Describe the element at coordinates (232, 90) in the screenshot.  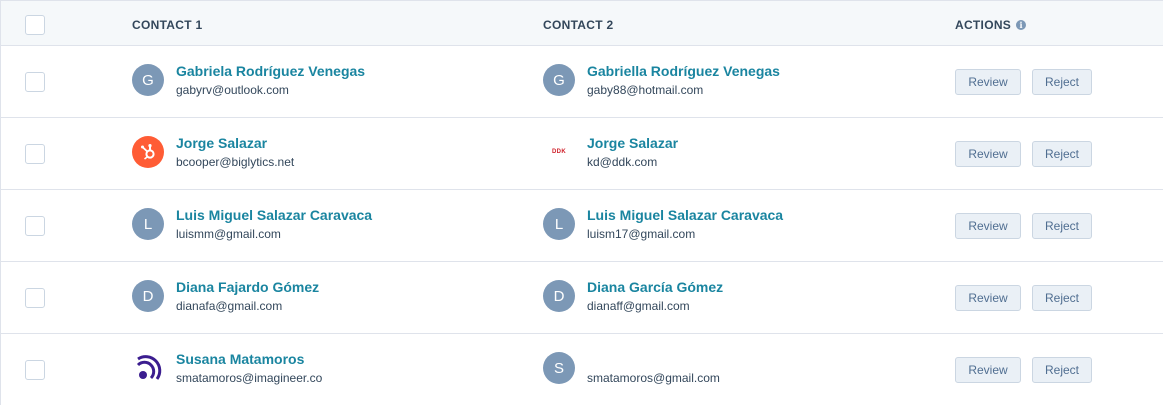
I see `contact-email: gabyrv@outlook.com` at that location.